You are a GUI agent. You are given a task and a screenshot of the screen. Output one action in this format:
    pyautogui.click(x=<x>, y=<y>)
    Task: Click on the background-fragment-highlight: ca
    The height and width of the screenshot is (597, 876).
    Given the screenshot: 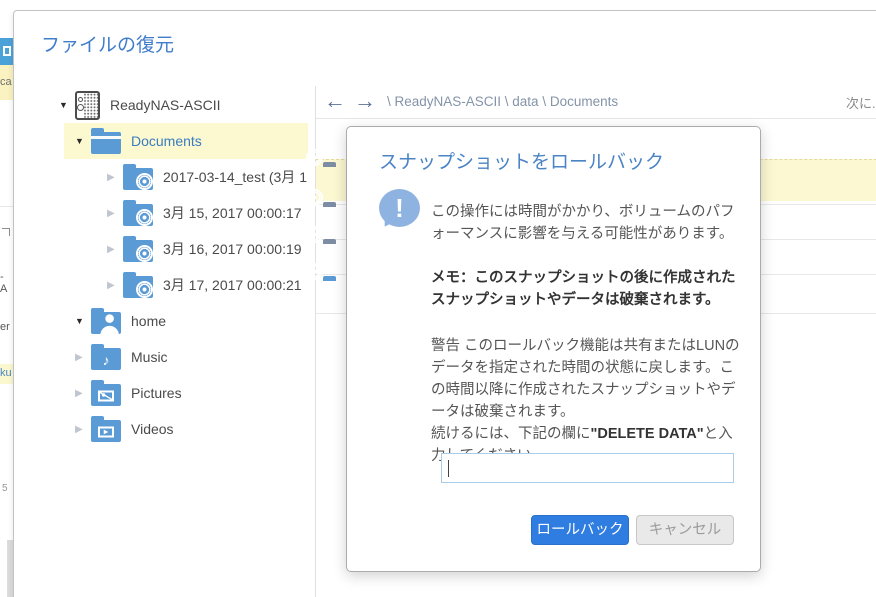 What is the action you would take?
    pyautogui.click(x=6, y=82)
    